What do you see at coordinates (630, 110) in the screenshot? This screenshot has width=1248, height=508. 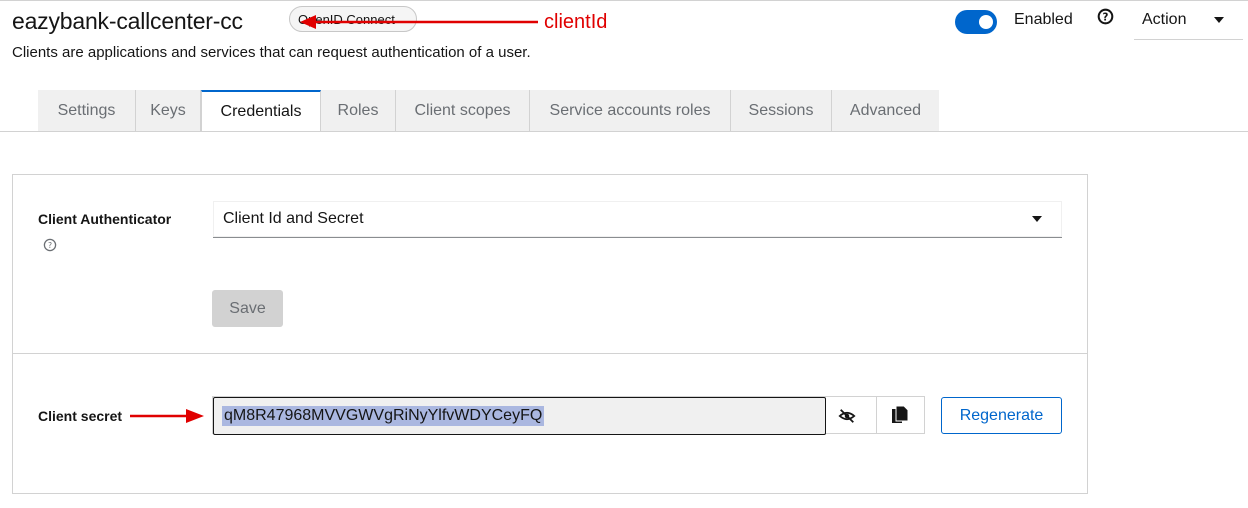 I see `tab-service-accounts-roles: Service accounts roles` at bounding box center [630, 110].